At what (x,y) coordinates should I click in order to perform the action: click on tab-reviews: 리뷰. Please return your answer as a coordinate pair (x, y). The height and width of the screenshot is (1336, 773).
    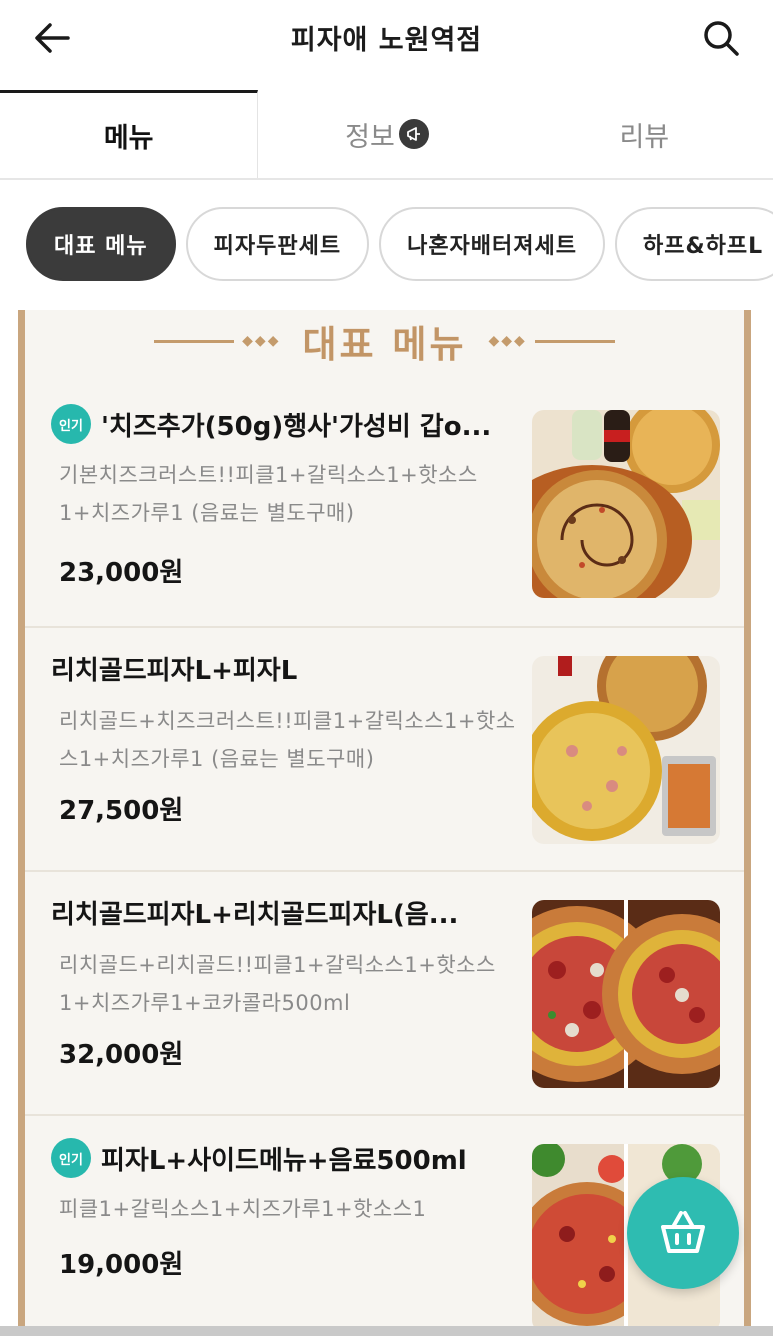
    Looking at the image, I should click on (644, 134).